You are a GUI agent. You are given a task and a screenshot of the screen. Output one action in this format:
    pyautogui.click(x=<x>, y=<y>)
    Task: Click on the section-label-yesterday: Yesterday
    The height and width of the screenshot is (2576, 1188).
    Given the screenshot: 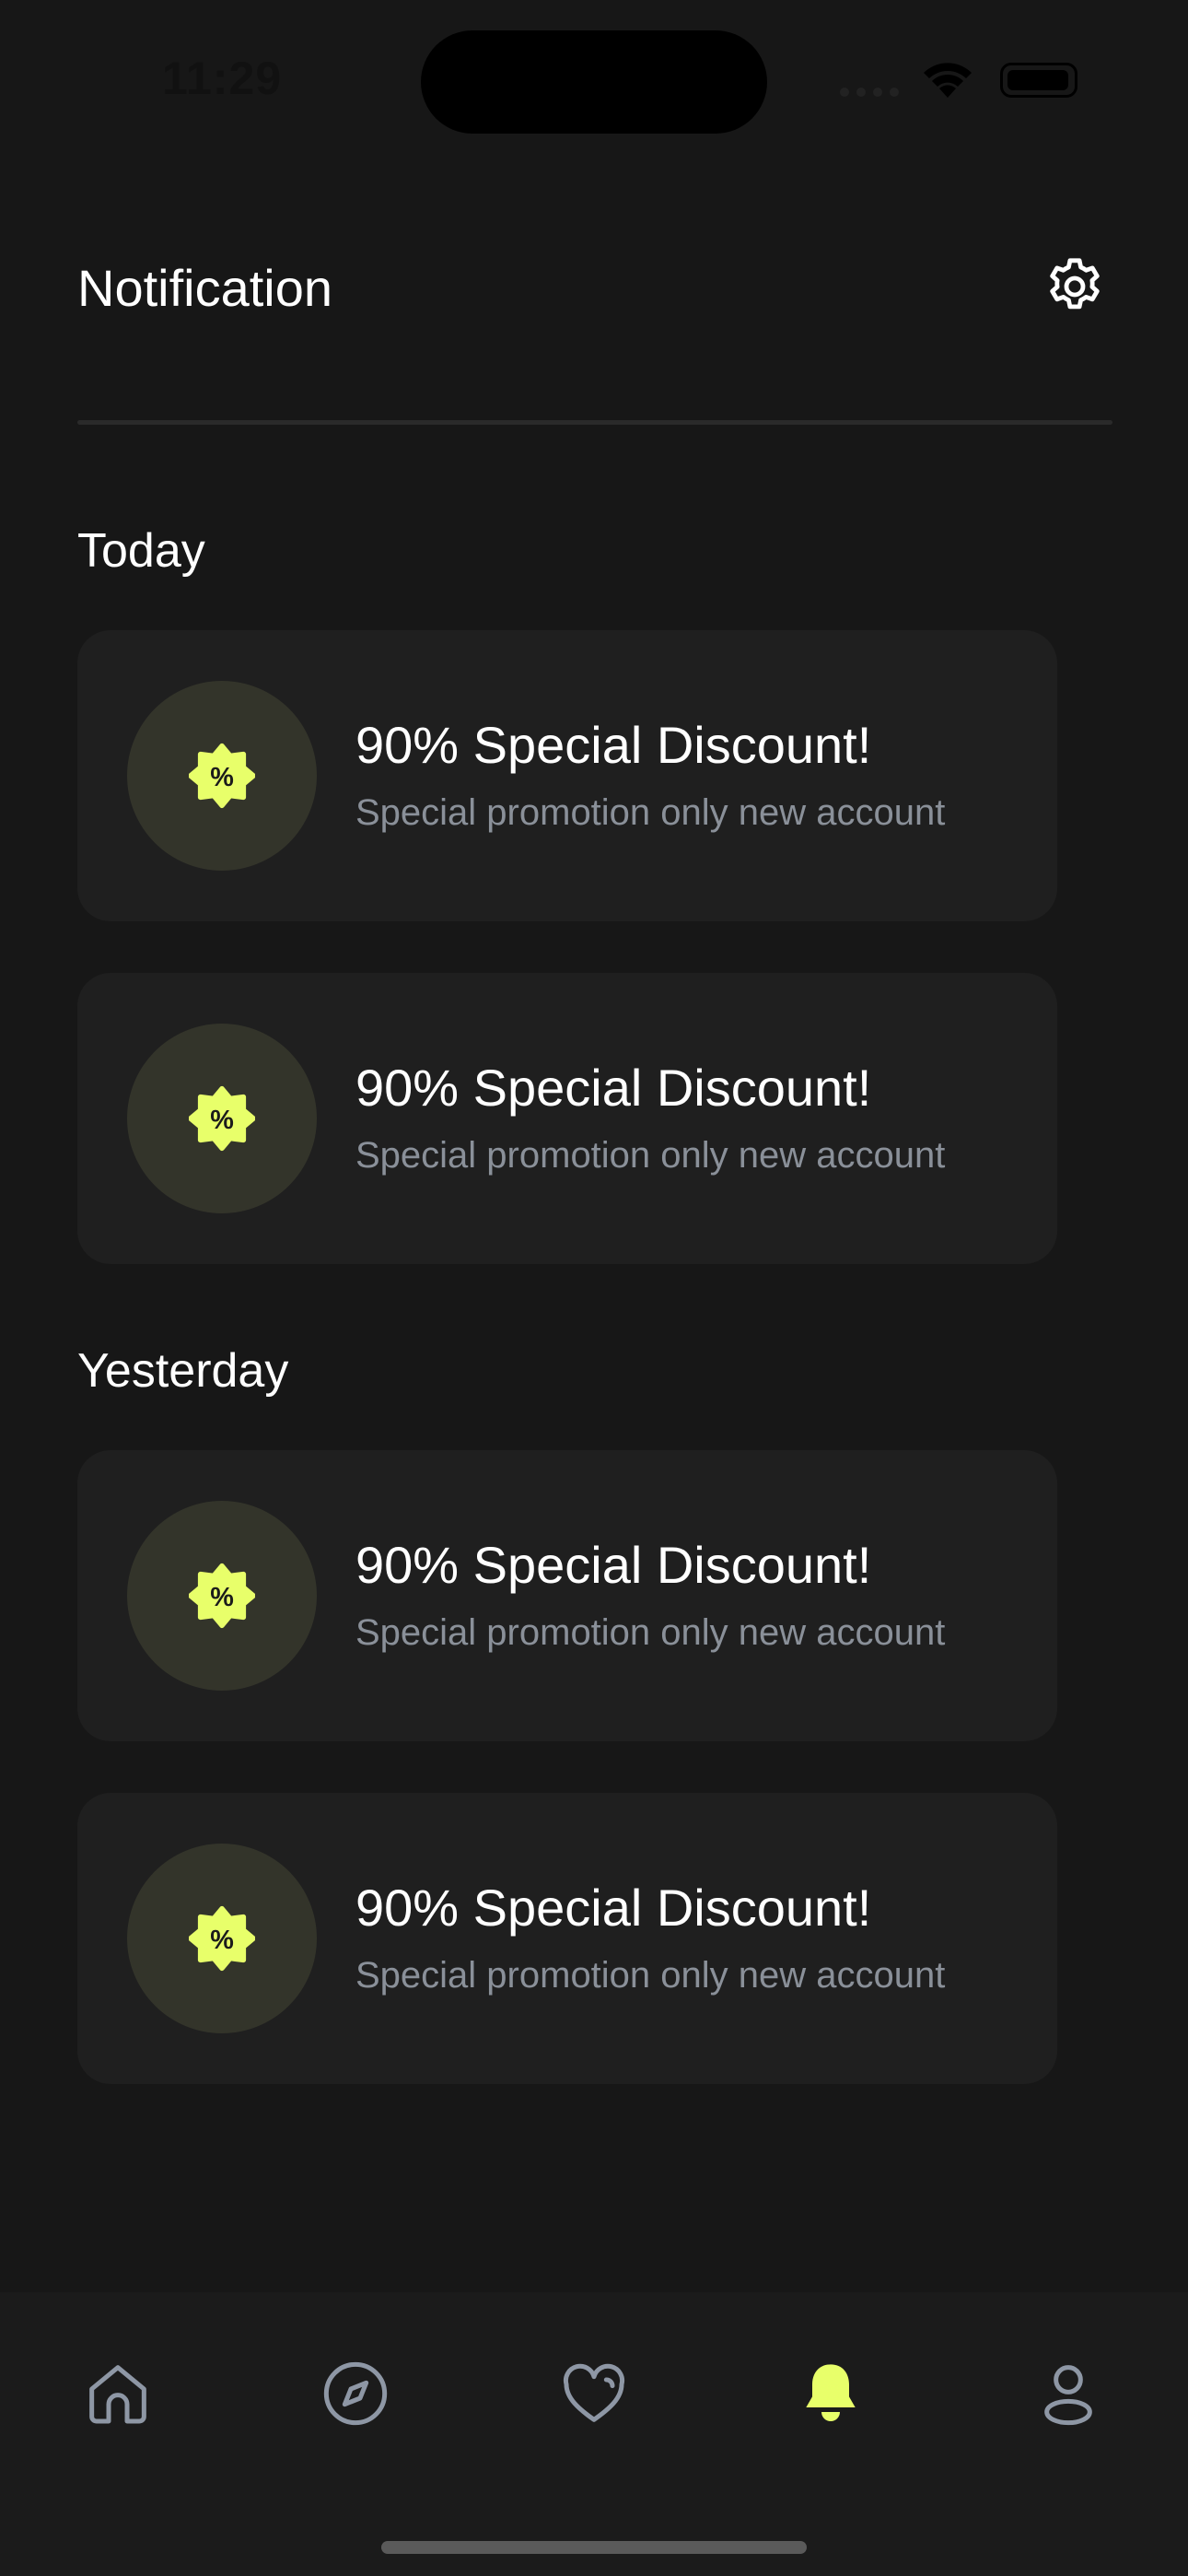 What is the action you would take?
    pyautogui.click(x=183, y=1371)
    